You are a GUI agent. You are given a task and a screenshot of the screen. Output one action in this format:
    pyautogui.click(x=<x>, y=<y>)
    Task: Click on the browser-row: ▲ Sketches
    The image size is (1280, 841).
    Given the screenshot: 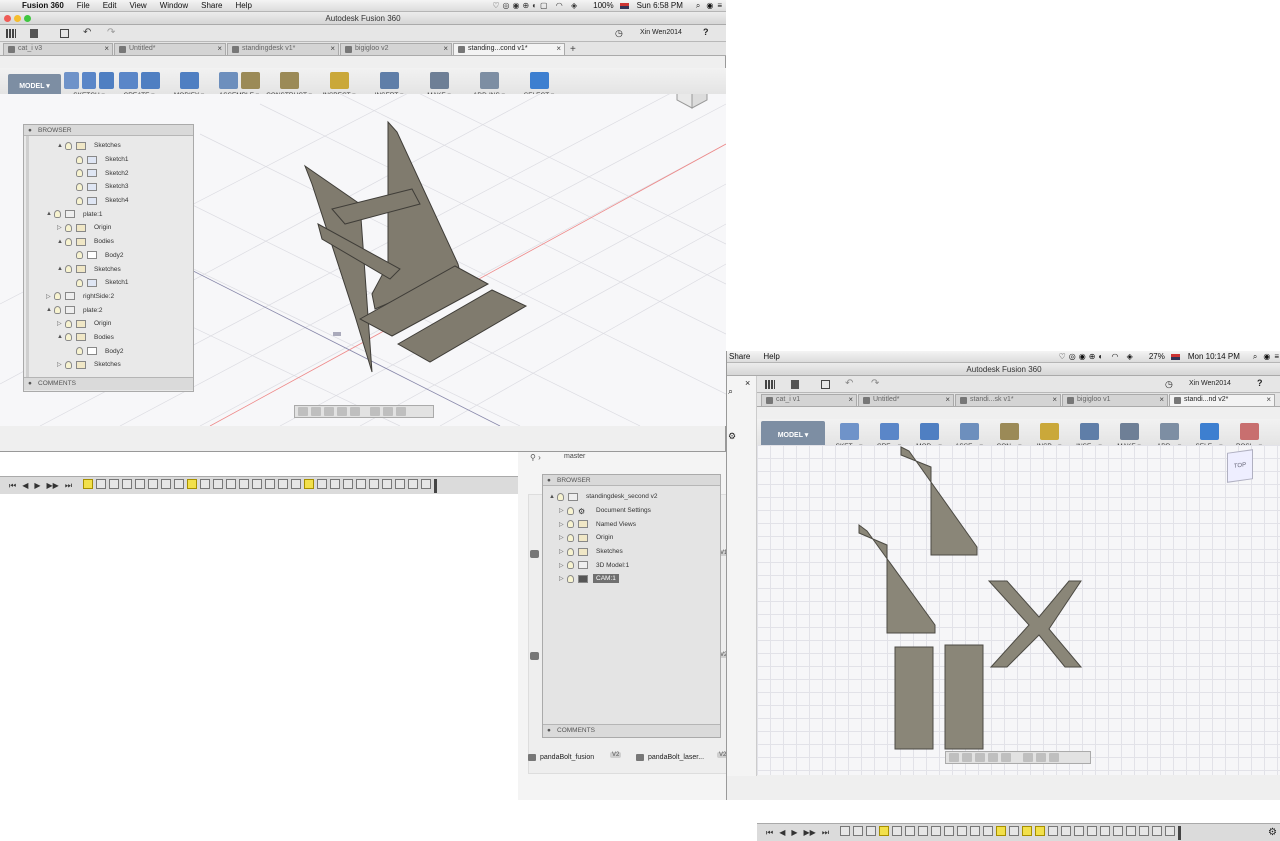 What is the action you would take?
    pyautogui.click(x=111, y=146)
    